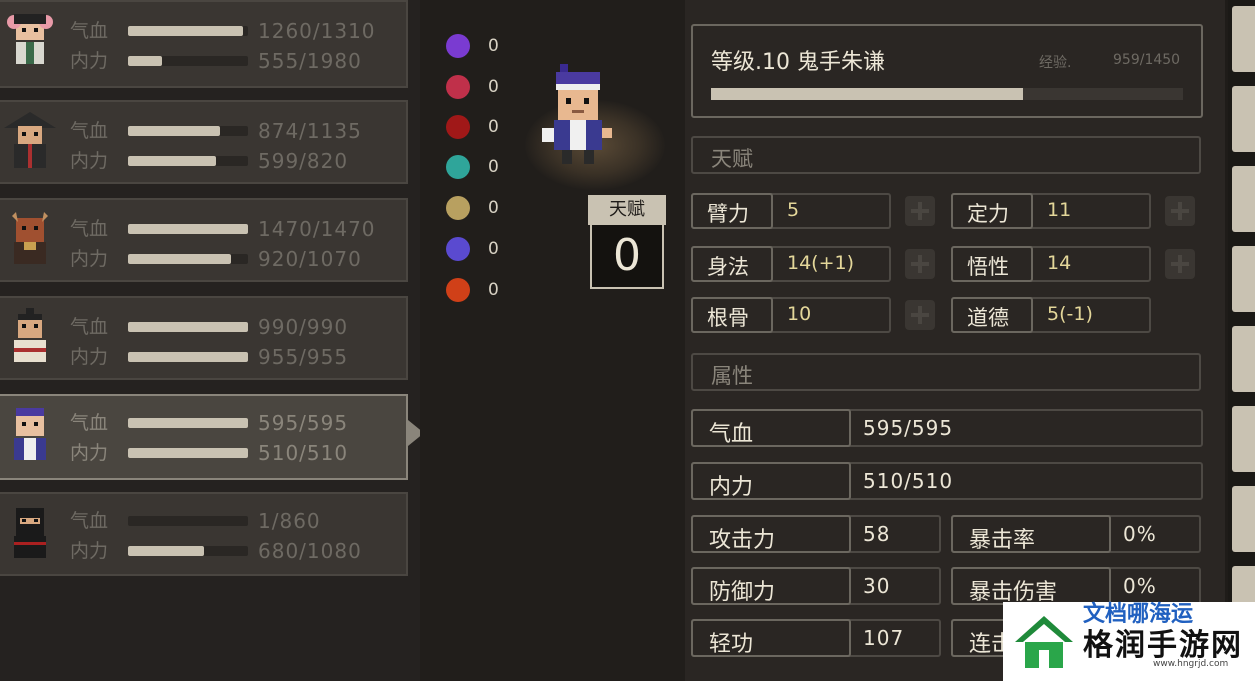  I want to click on mp-value: 599/820, so click(303, 161).